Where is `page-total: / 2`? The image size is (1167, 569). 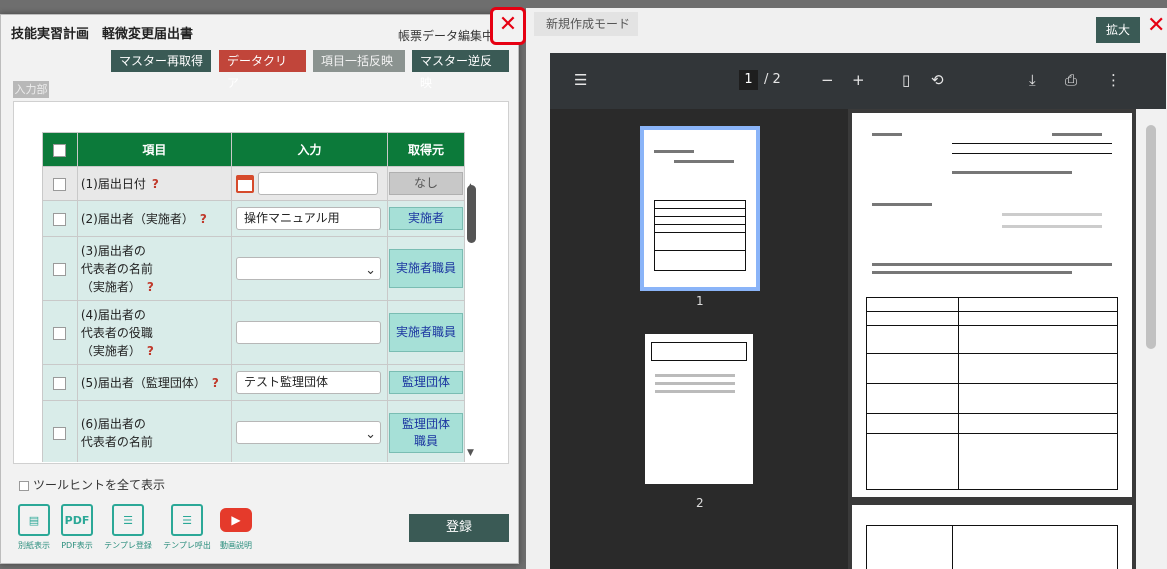
page-total: / 2 is located at coordinates (772, 79).